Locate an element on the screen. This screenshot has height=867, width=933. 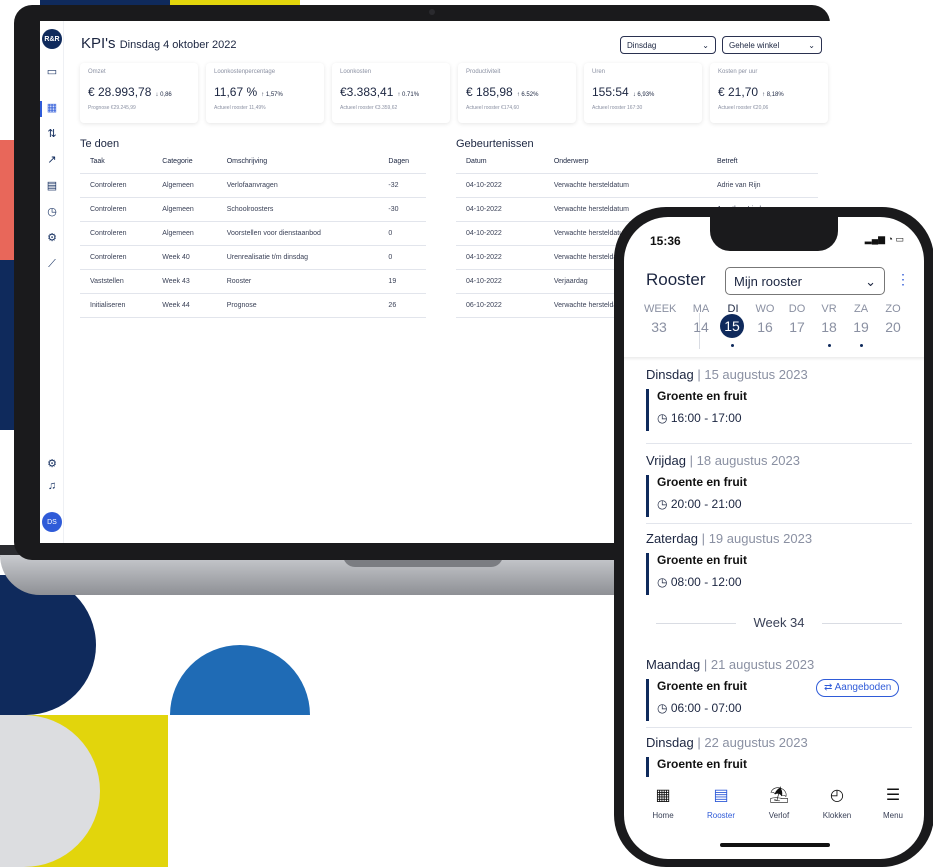
table-cell: Rooster is located at coordinates (297, 281).